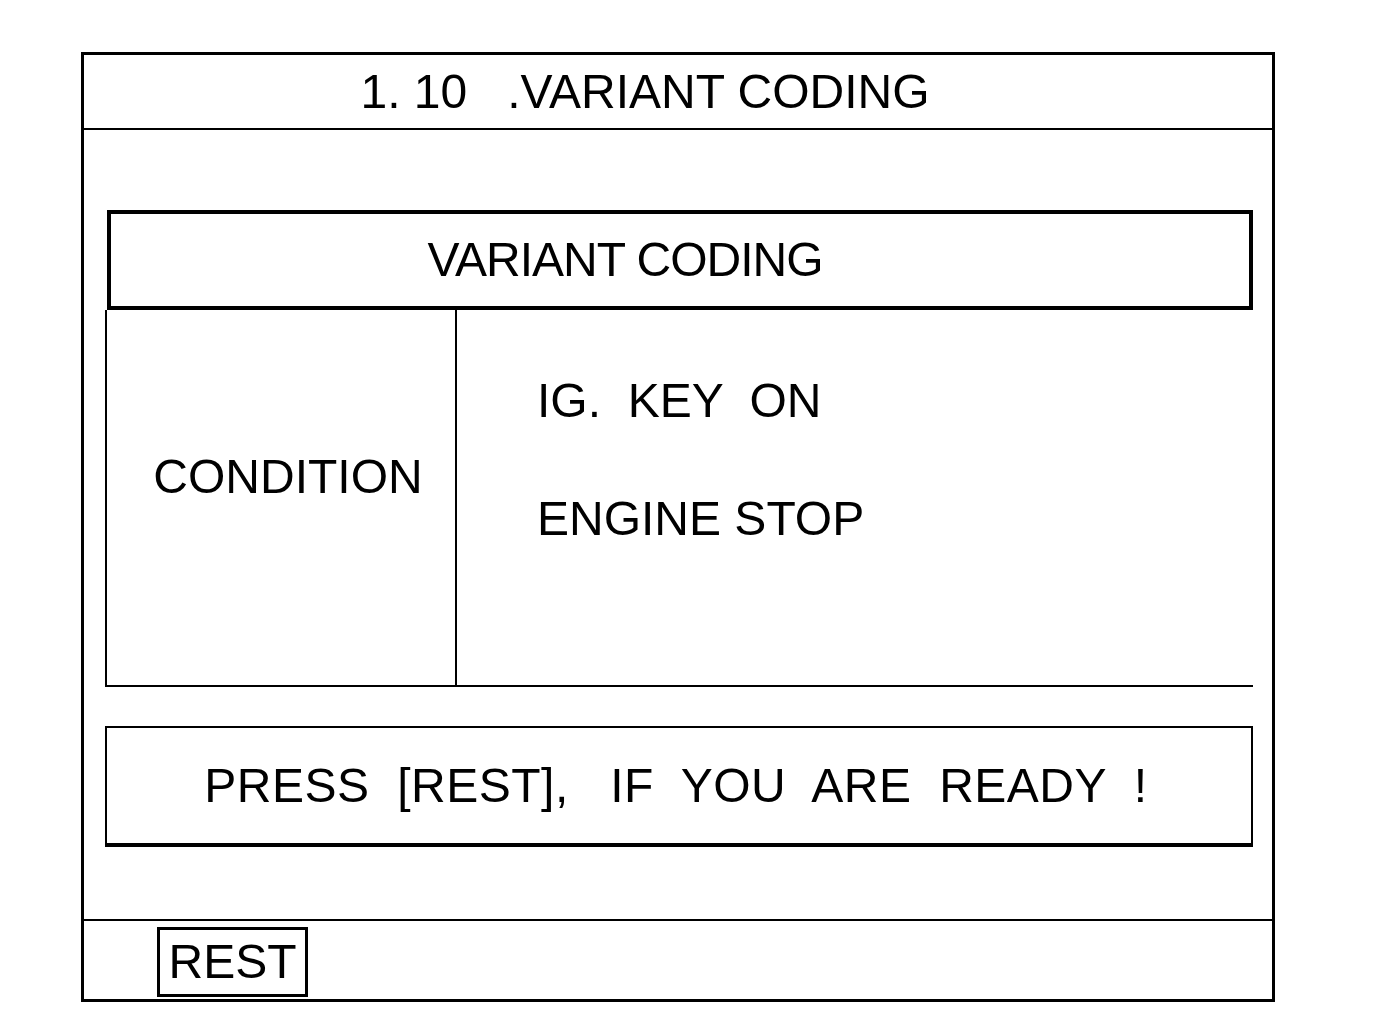 The image size is (1376, 1030). I want to click on message-text: PRESS [REST], IF YOU ARE READY !, so click(676, 785).